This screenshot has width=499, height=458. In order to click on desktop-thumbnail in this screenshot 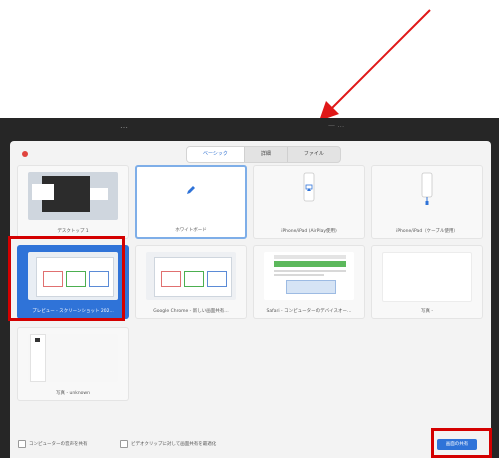, I will do `click(73, 196)`.